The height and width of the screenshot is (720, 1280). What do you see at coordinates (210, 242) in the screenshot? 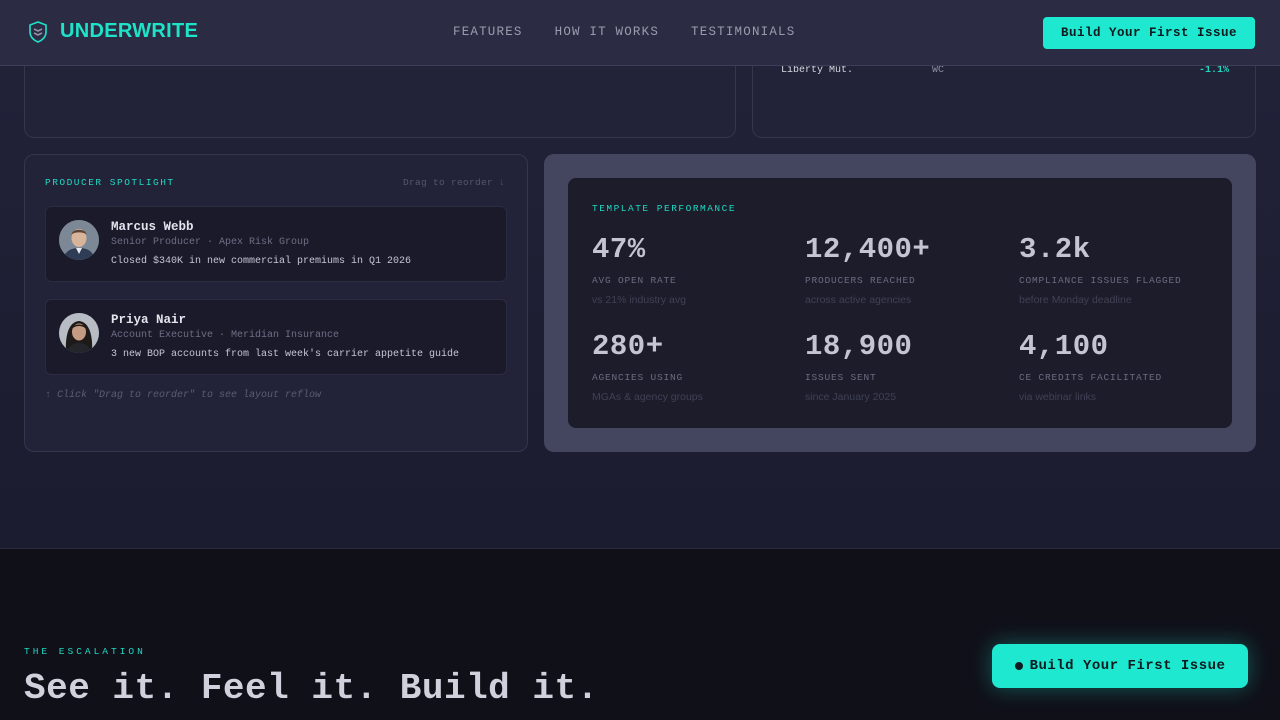
I see `producer-role: Senior Producer · Apex Risk Group` at bounding box center [210, 242].